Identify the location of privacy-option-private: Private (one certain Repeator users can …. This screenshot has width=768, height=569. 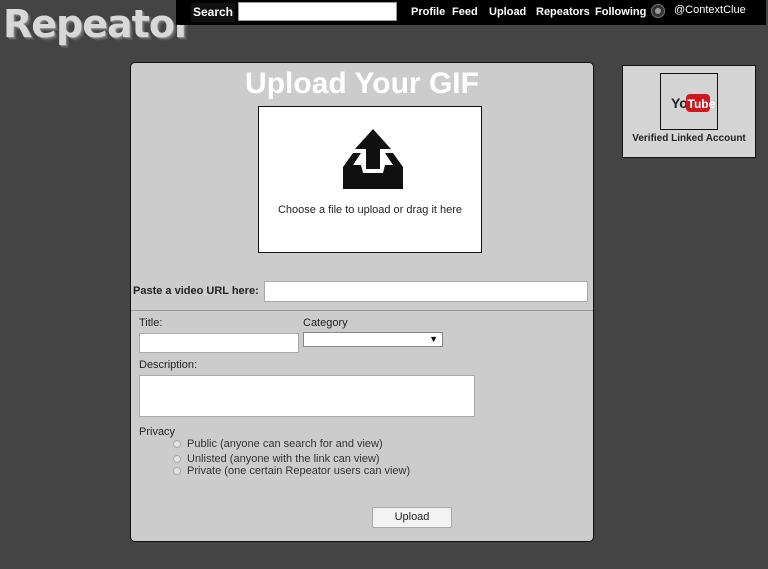
(291, 471).